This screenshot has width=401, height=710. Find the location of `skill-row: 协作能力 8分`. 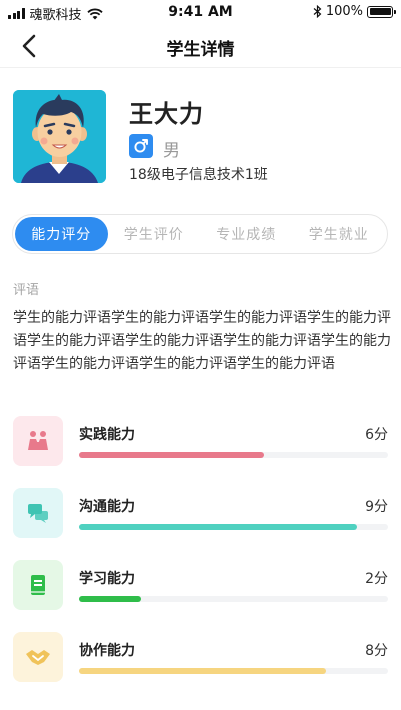

skill-row: 协作能力 8分 is located at coordinates (200, 657).